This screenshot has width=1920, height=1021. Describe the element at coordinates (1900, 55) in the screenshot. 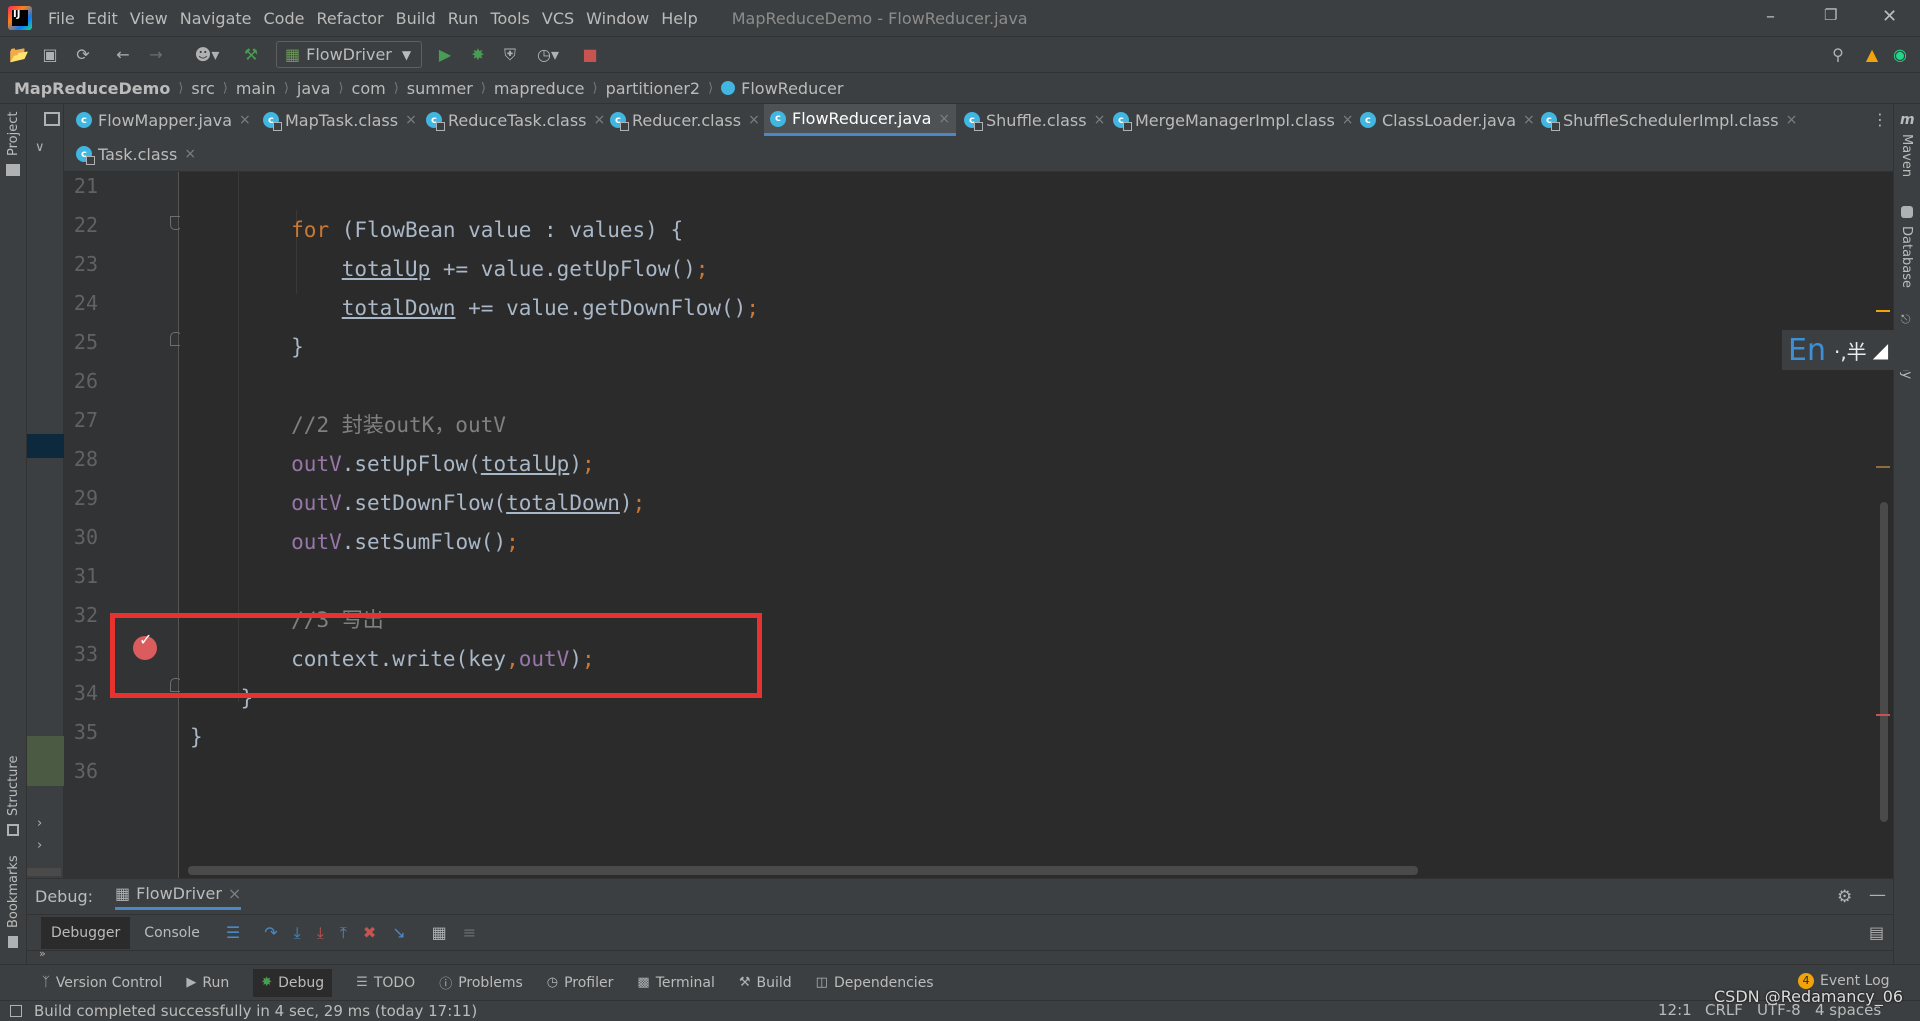

I see `plugin-icon: ◉` at that location.